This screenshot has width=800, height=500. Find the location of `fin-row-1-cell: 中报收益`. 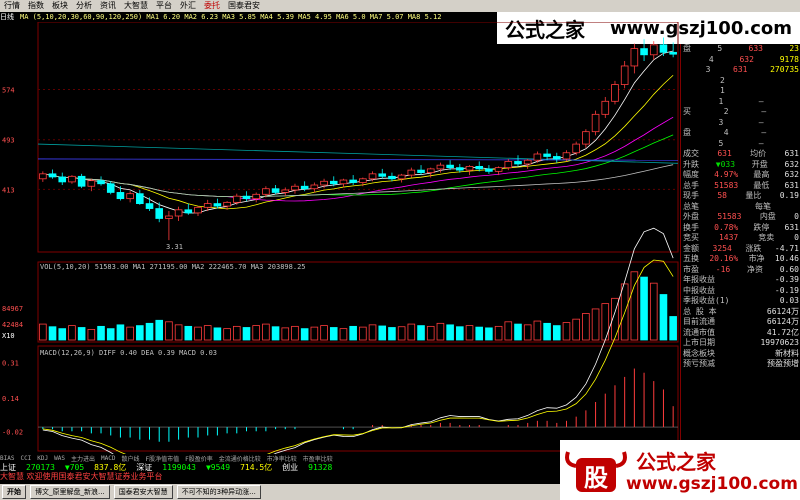

fin-row-1-cell: 中报收益 is located at coordinates (699, 290).